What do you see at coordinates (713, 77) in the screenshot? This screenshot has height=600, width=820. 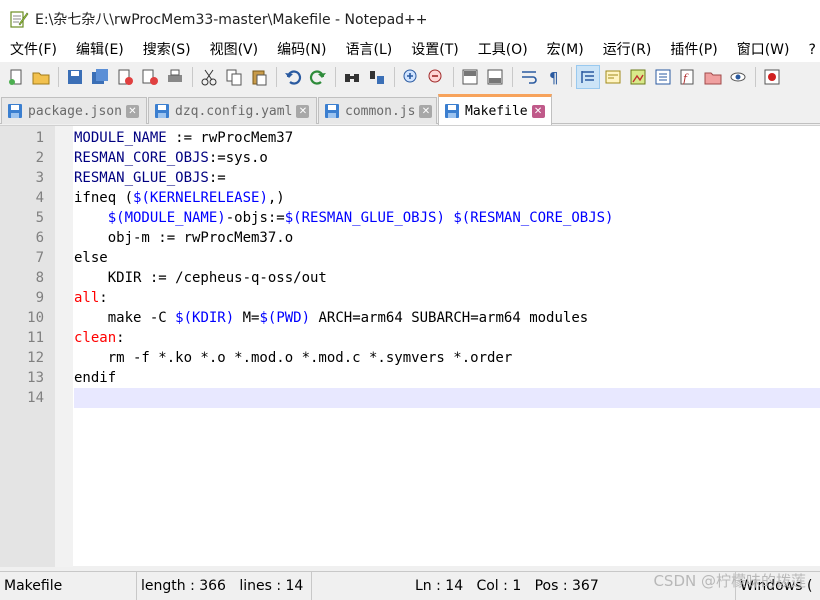 I see `folder-workspace-button` at bounding box center [713, 77].